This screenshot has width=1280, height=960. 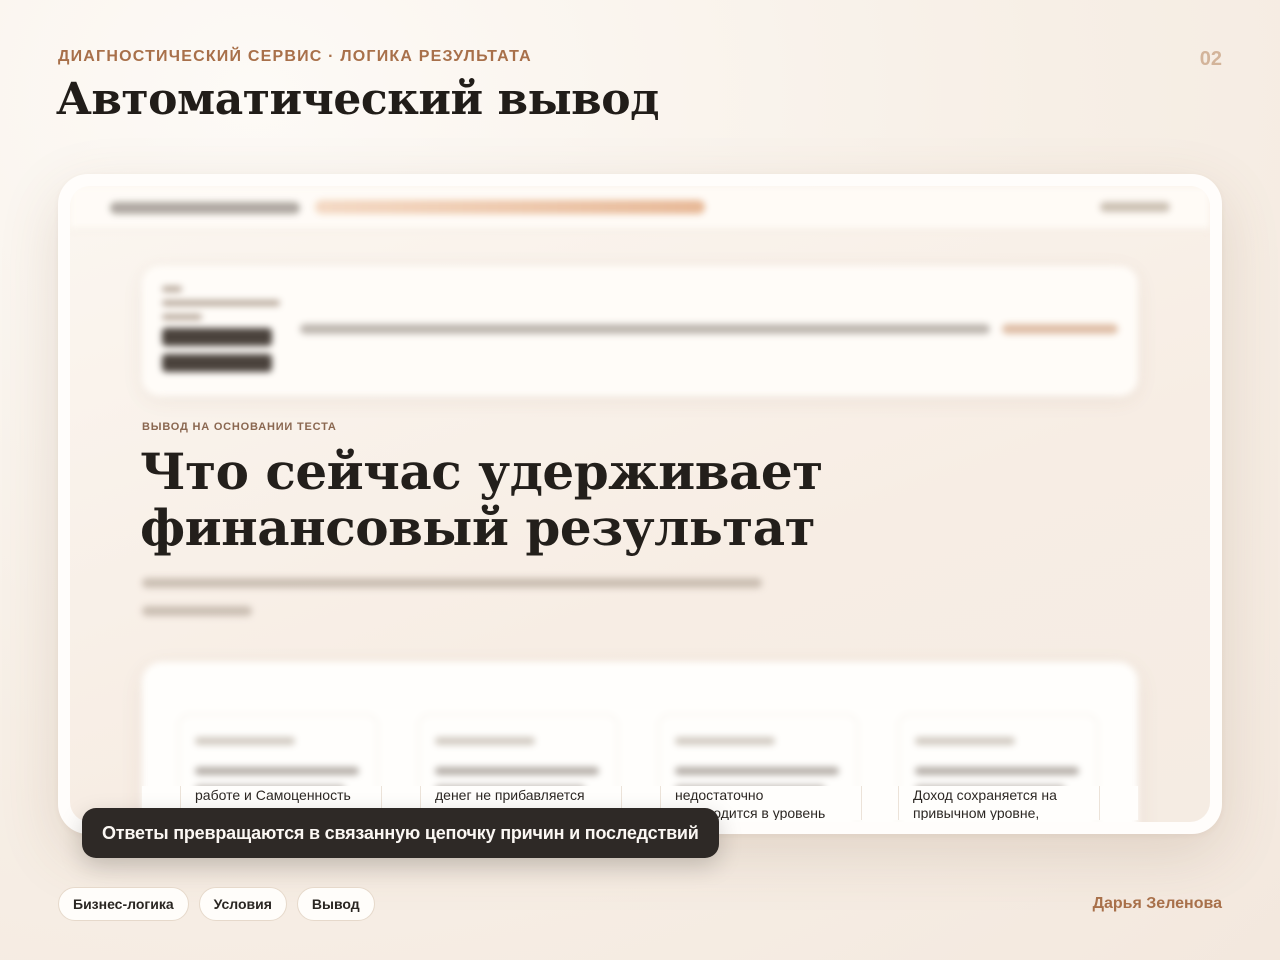 I want to click on tag-list: Бизнес-логика Условия Вывод, so click(x=216, y=904).